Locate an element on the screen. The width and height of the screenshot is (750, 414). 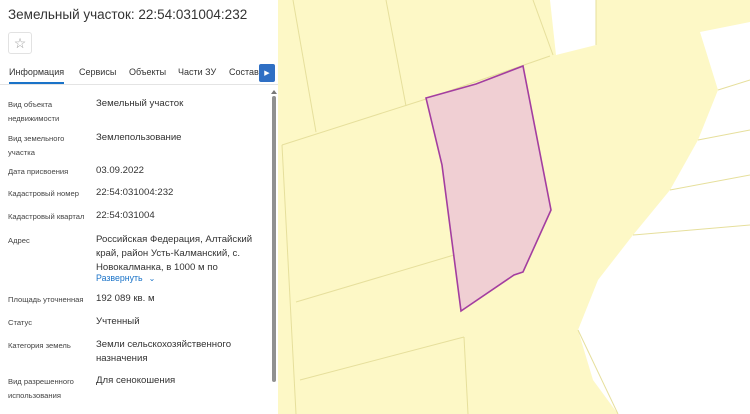
property-value-parcel-type: Землепользование is located at coordinates (139, 137).